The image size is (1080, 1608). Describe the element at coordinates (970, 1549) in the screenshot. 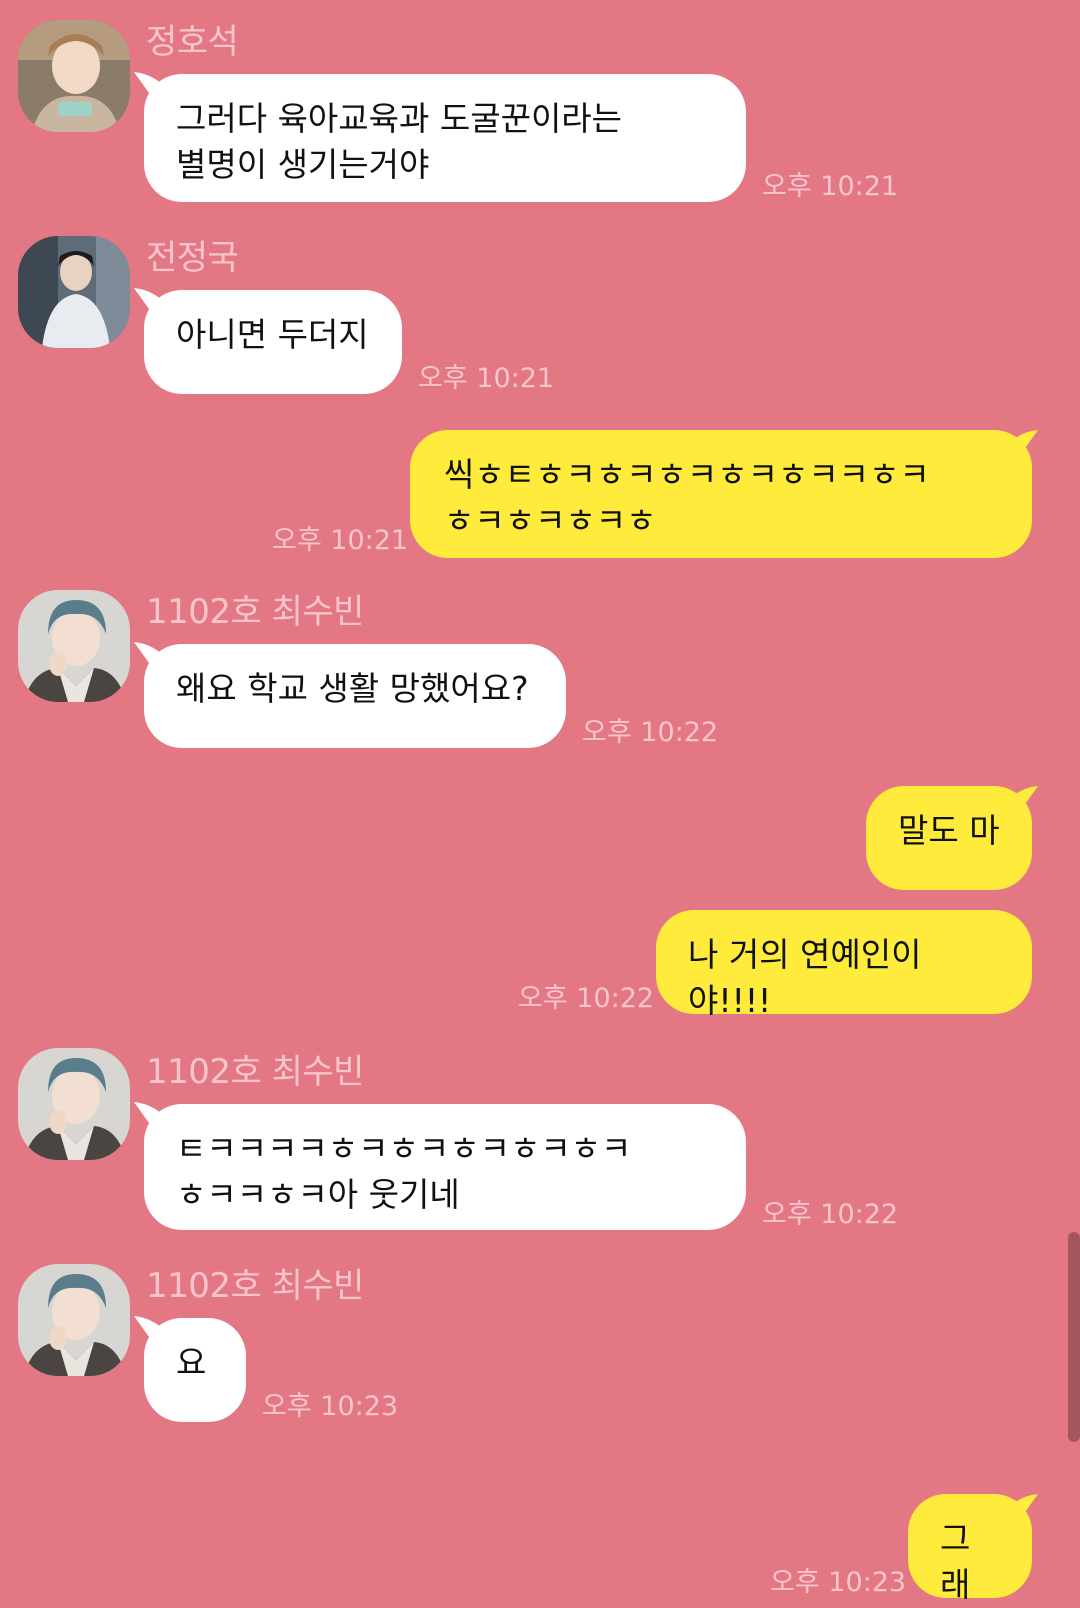

I see `message-bubble: 그래` at that location.